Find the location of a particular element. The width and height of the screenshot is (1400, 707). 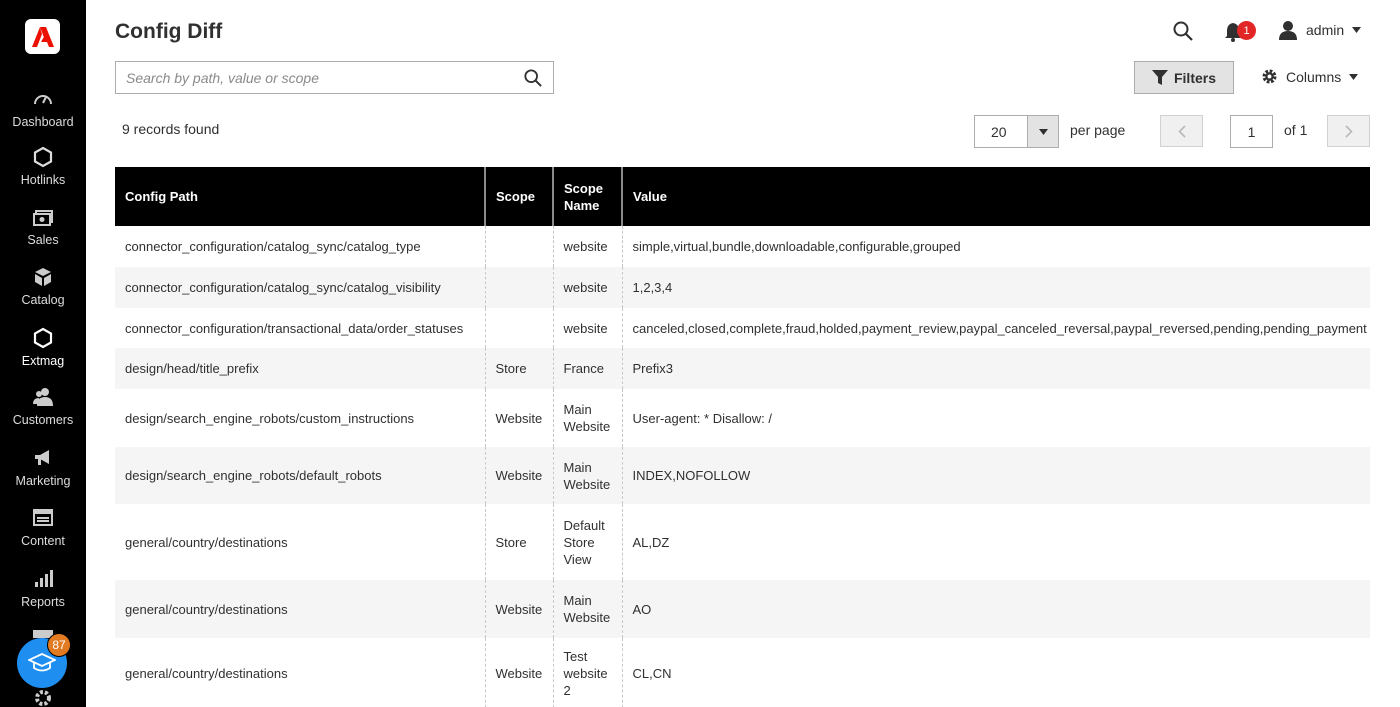

cell-value: AO is located at coordinates (996, 609).